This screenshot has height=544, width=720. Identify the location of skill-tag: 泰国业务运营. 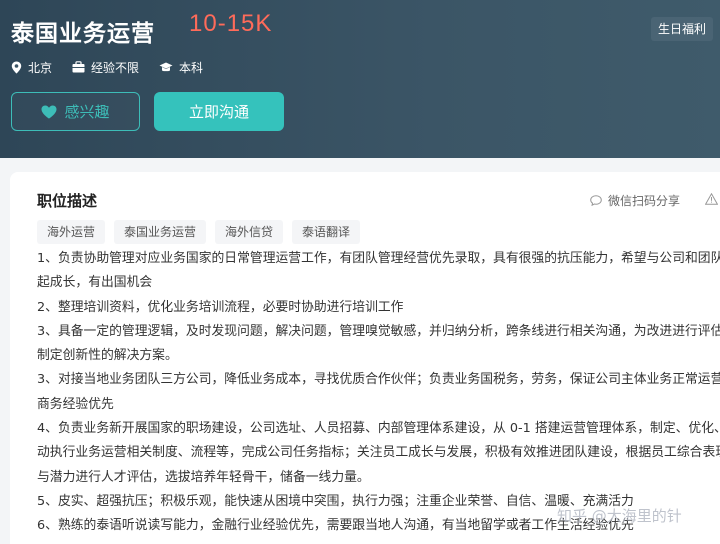
(160, 232).